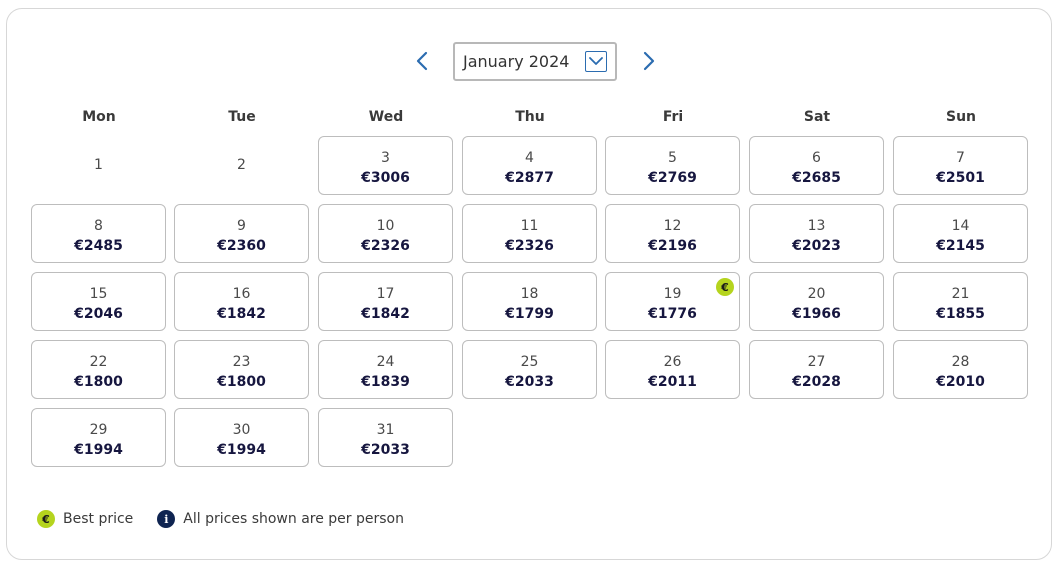 This screenshot has height=564, width=1054. I want to click on previous-month-button, so click(422, 61).